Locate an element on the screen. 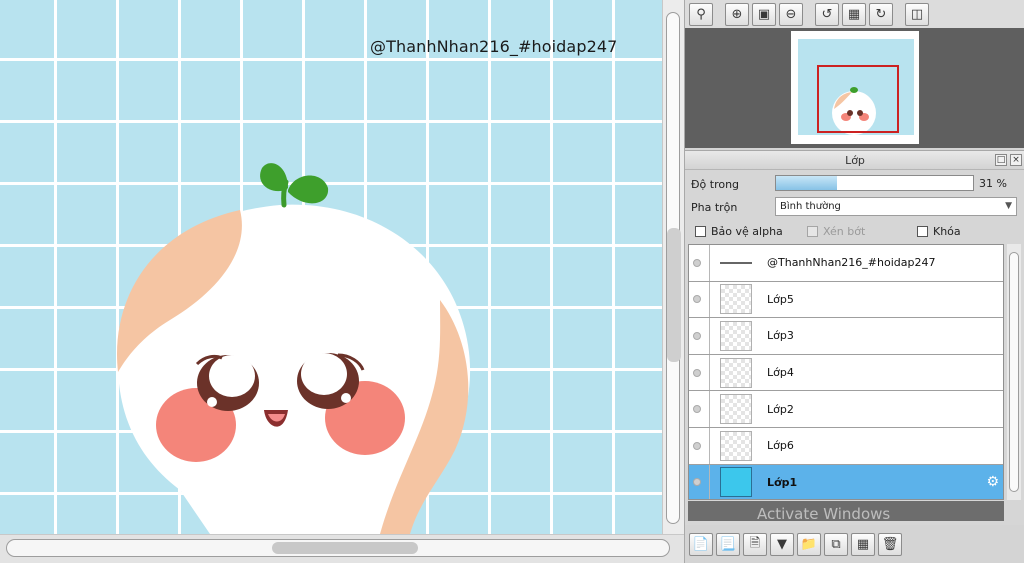 The height and width of the screenshot is (563, 1024). clipping-checkbox: Xén bớt is located at coordinates (836, 231).